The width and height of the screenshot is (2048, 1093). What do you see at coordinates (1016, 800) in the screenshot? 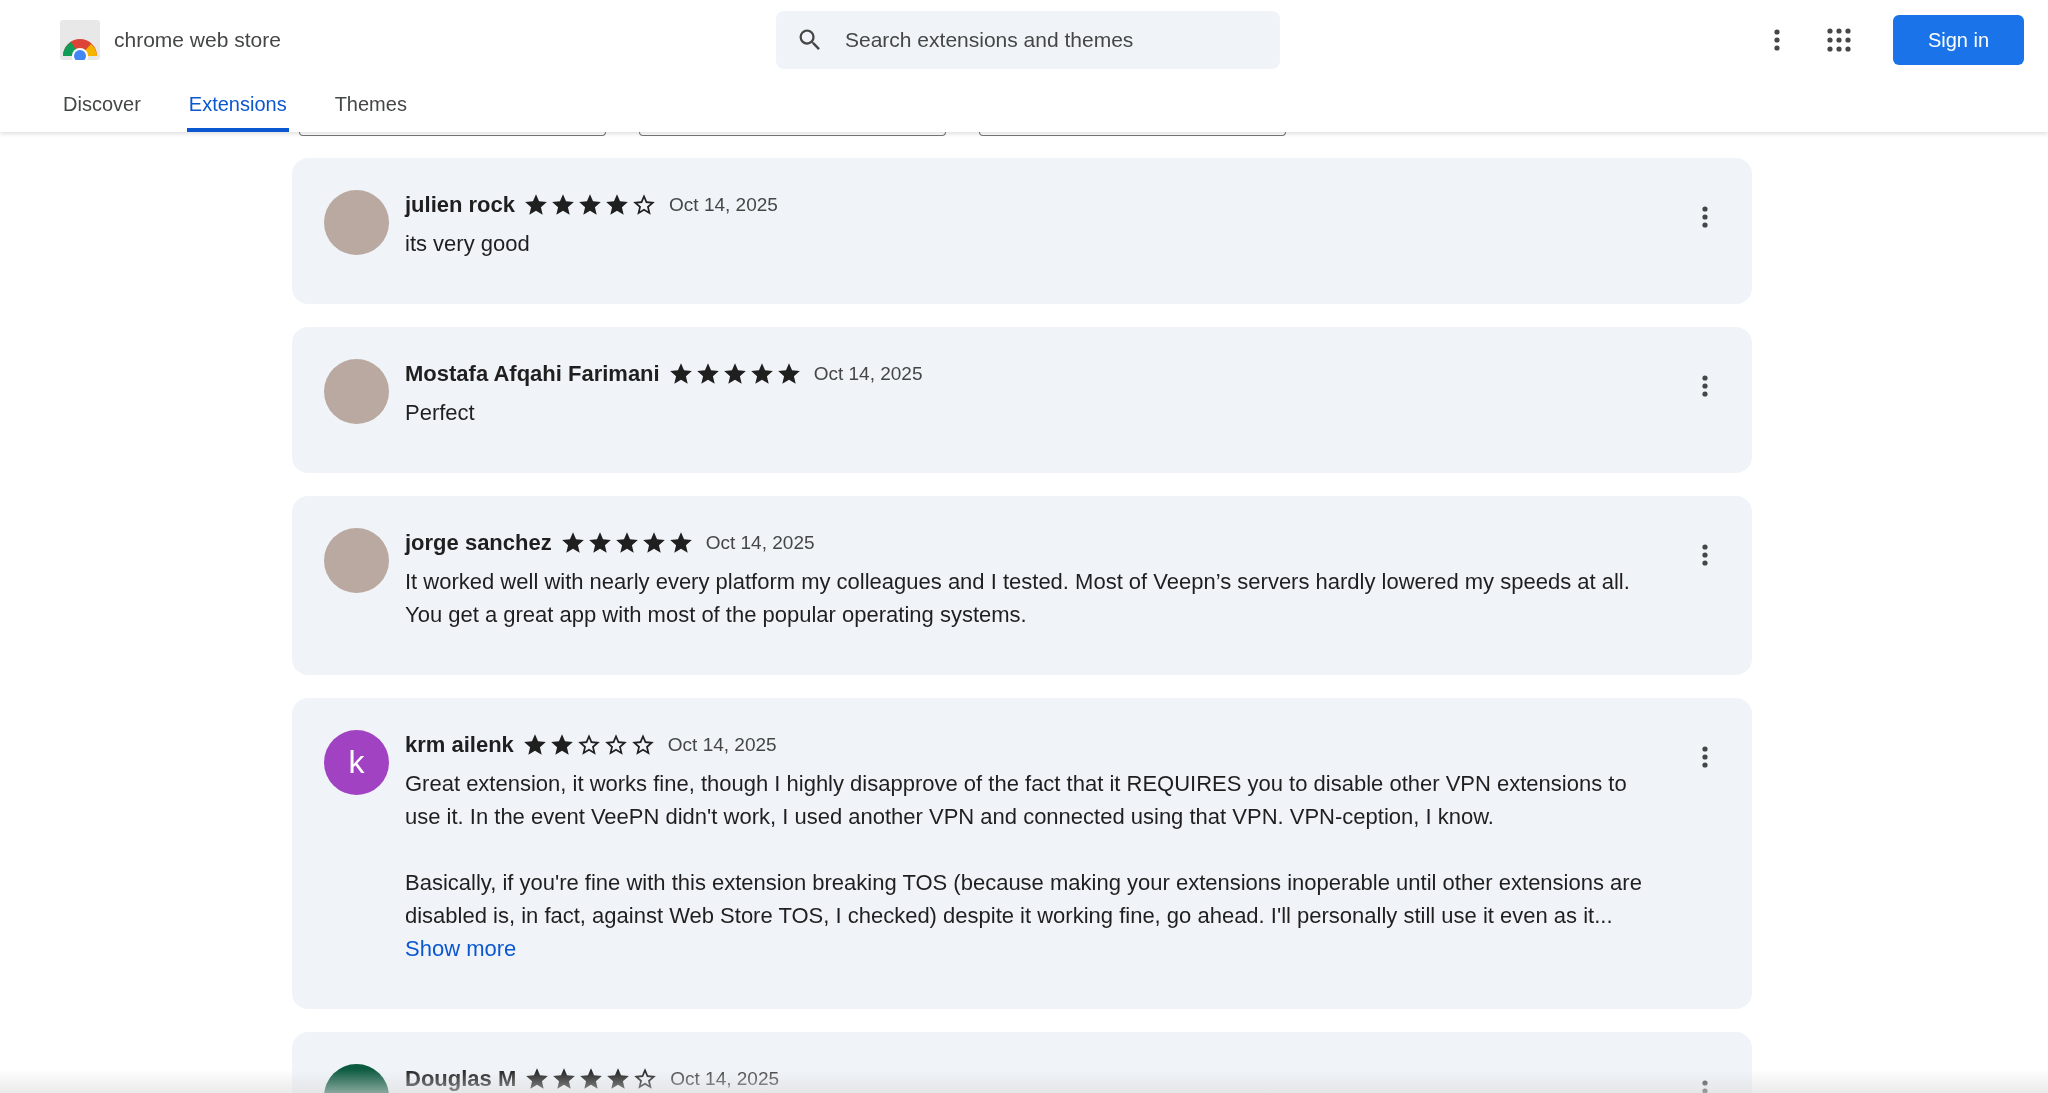
I see `review-text: Great extension, it works fine, though I highly disapprove of the fact that it REQUIRES you to disable other VPN extensions to use it. In the event VeePN didn't work, I used another VPN and connected using that VPN. VPN-ception, I know.` at bounding box center [1016, 800].